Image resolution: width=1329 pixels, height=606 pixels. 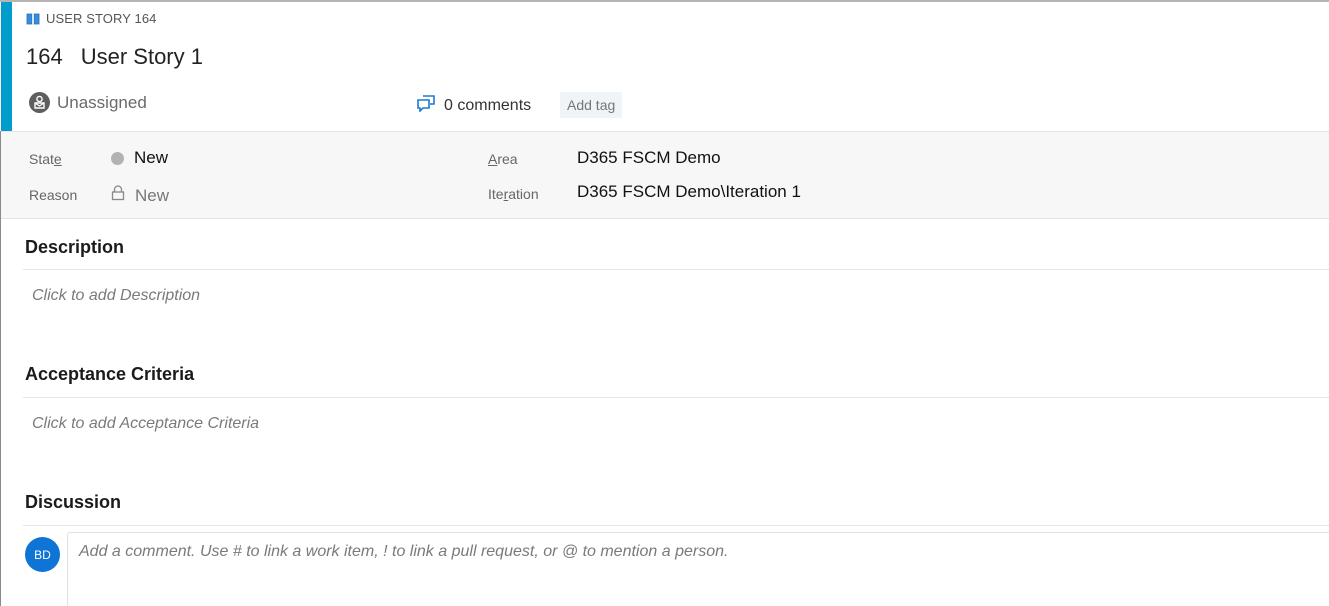 What do you see at coordinates (44, 56) in the screenshot?
I see `work-item-id: 164` at bounding box center [44, 56].